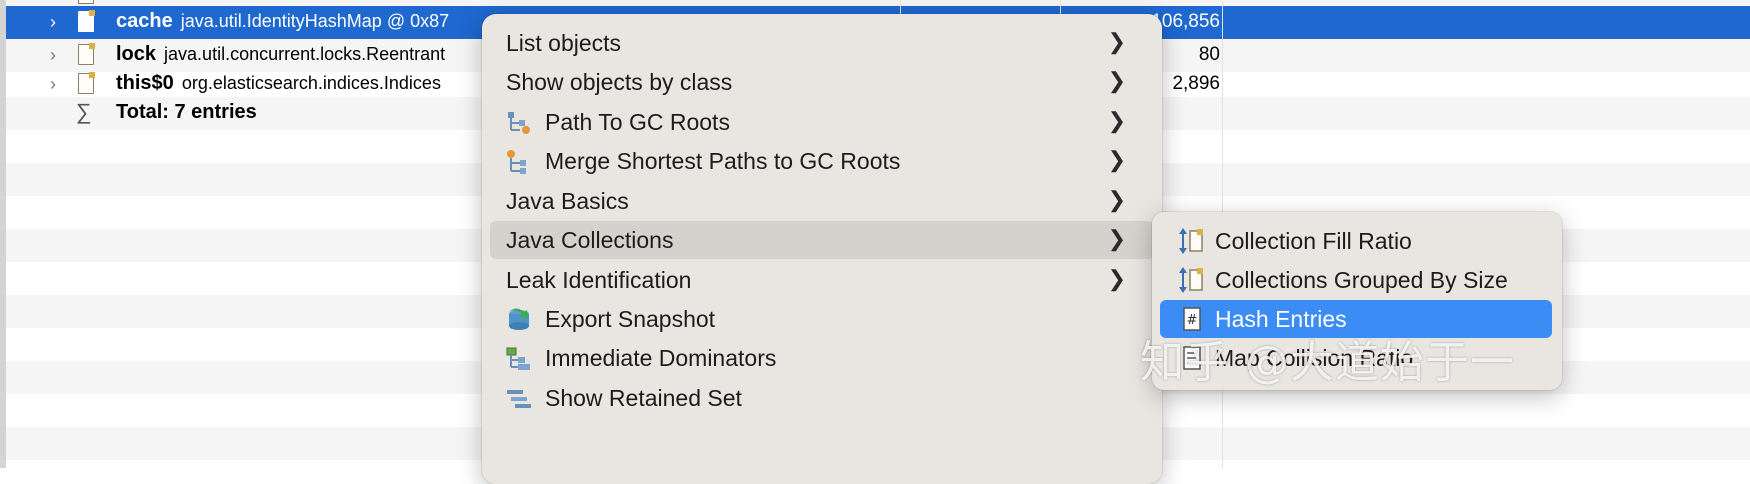  What do you see at coordinates (1327, 362) in the screenshot?
I see `watermark-text: 知乎 @大道始于一` at bounding box center [1327, 362].